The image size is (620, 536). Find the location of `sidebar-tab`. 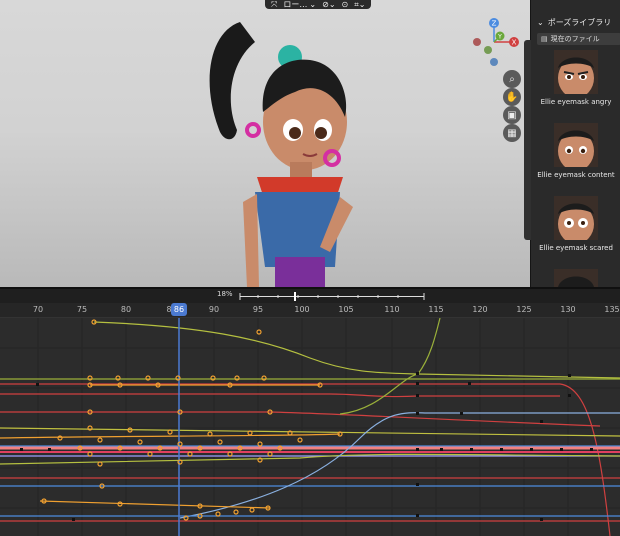

sidebar-tab is located at coordinates (527, 140).